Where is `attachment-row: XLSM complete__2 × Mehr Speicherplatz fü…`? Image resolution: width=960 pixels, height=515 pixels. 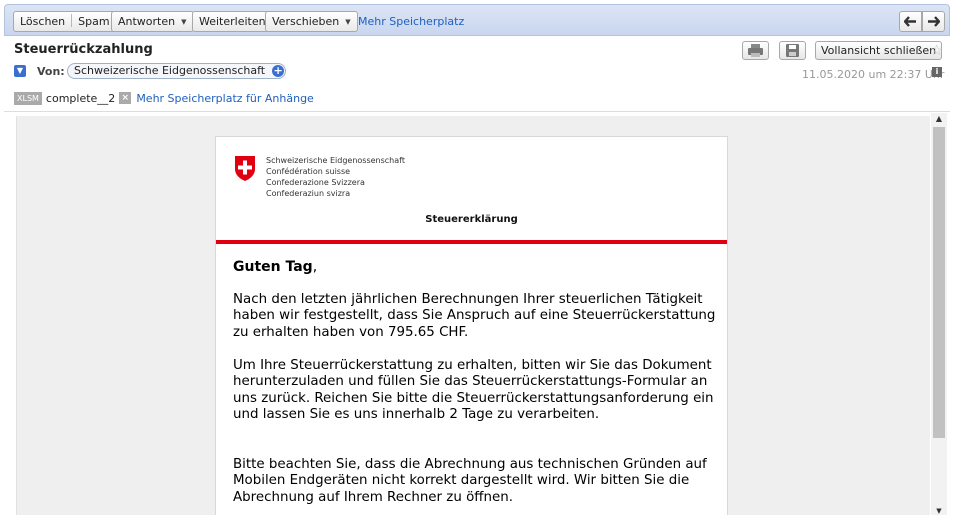 attachment-row: XLSM complete__2 × Mehr Speicherplatz fü… is located at coordinates (164, 98).